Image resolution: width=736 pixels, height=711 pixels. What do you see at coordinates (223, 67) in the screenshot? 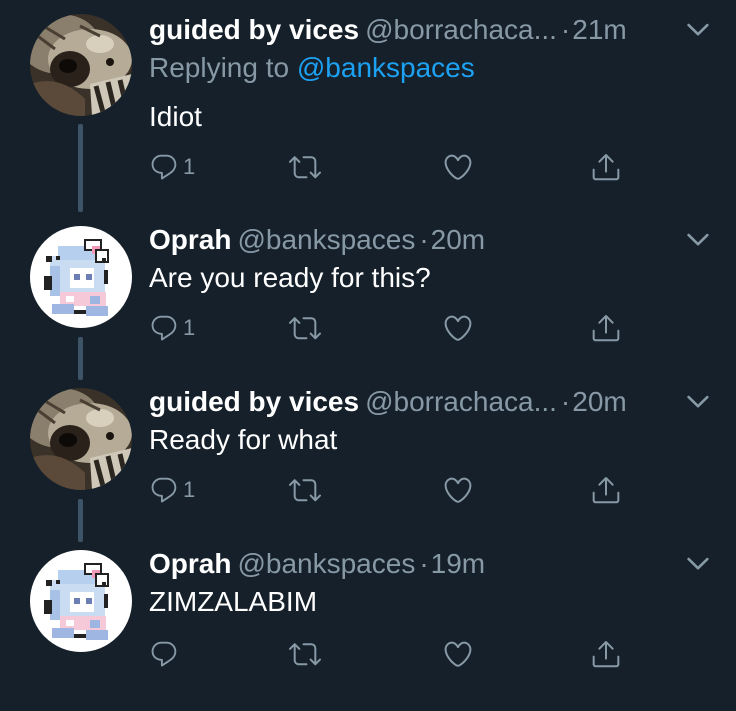
I see `replying-to-label: Replying to` at bounding box center [223, 67].